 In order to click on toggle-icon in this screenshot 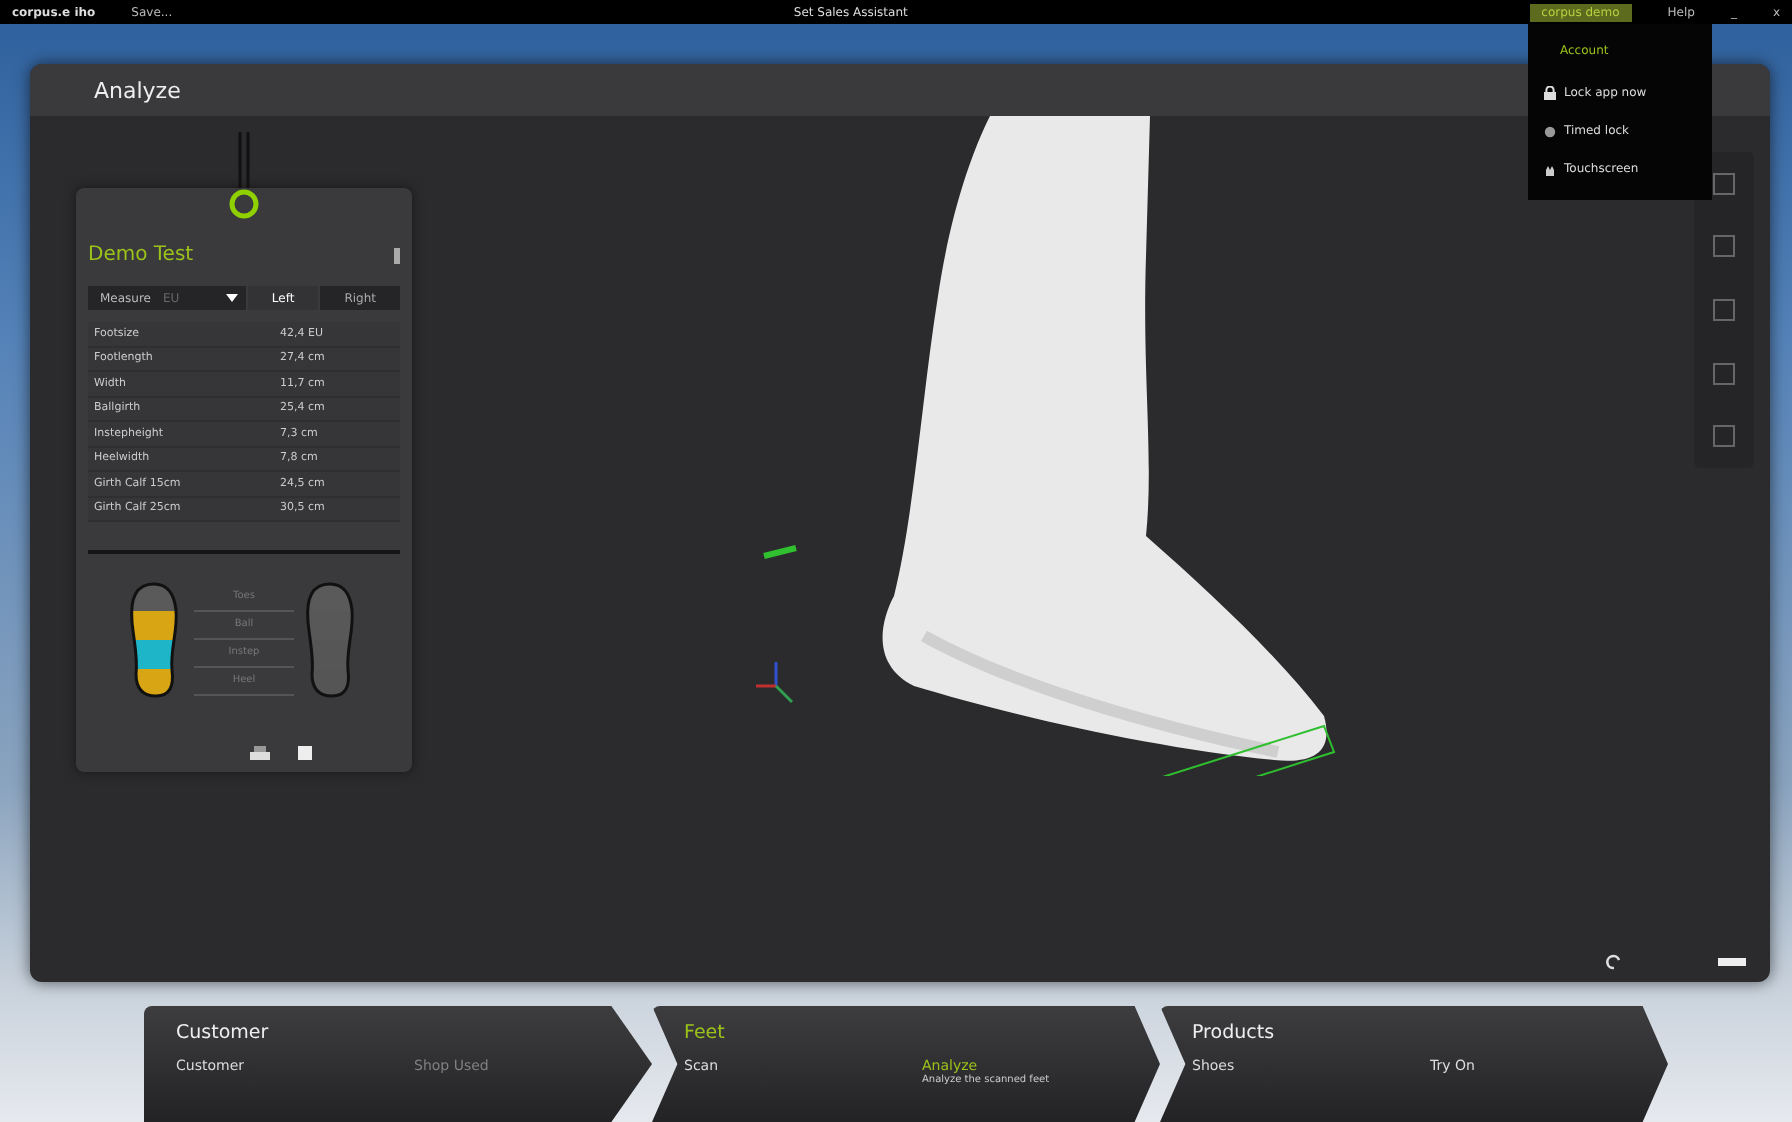, I will do `click(1732, 962)`.